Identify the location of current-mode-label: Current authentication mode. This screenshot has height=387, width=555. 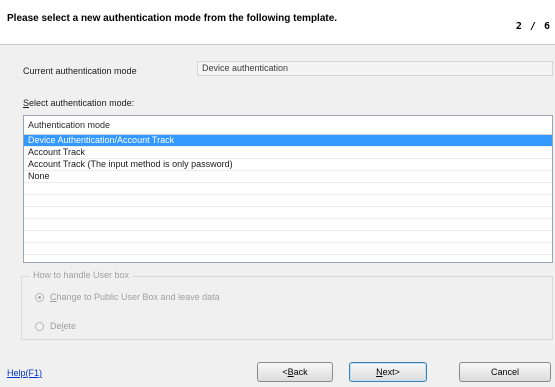
(80, 71).